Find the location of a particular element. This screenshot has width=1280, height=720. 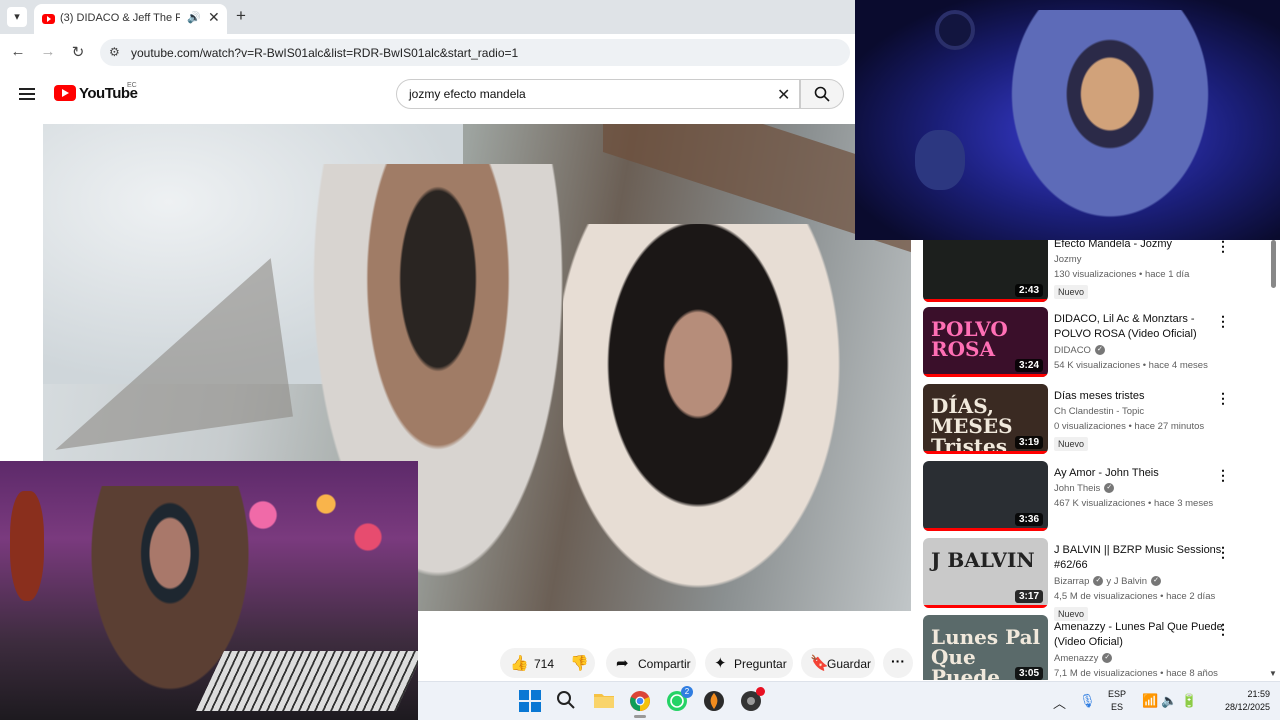

channel-label: Ch Clandestin - Topic is located at coordinates (1099, 411).